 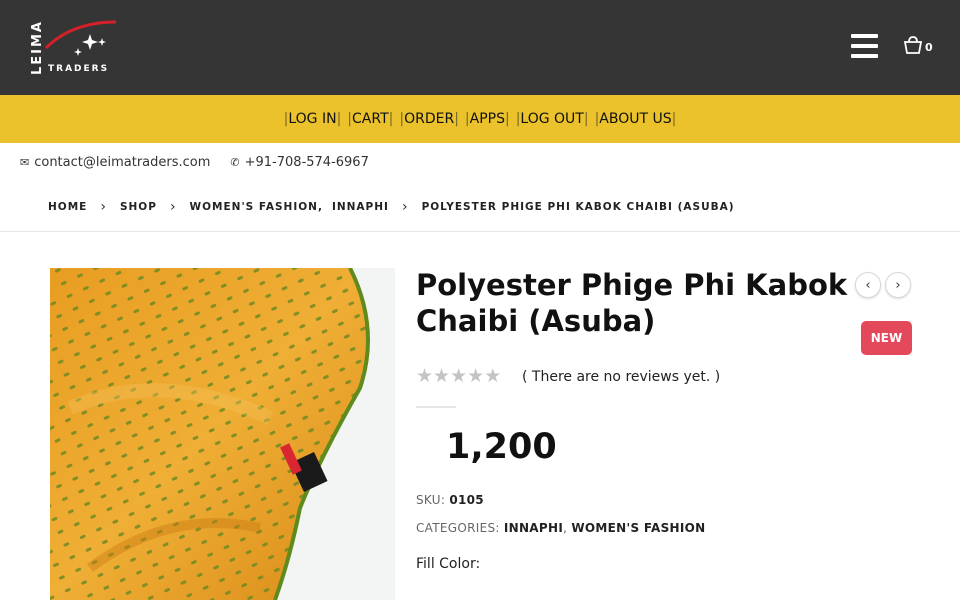 What do you see at coordinates (429, 119) in the screenshot?
I see `nav-order: | ORDER |` at bounding box center [429, 119].